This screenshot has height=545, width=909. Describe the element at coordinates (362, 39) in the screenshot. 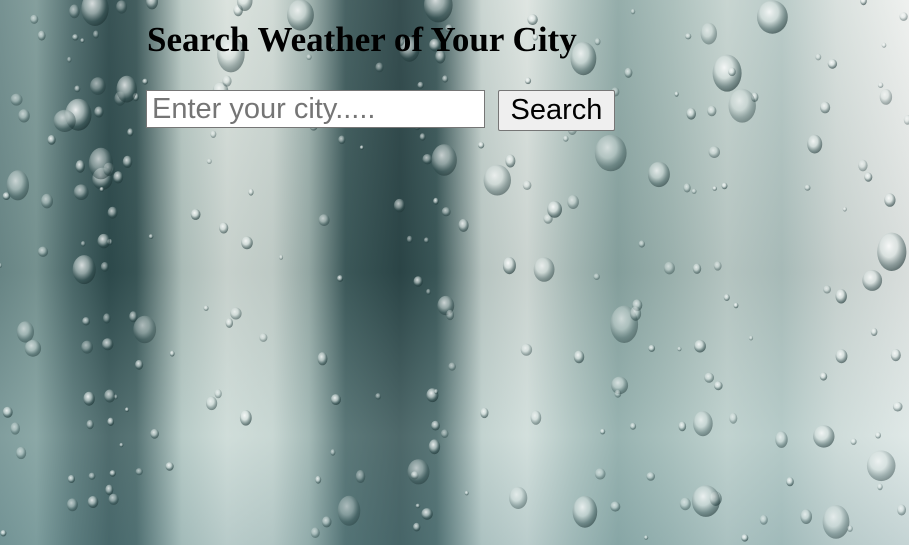

I see `page-title: Search Weather of Your City` at that location.